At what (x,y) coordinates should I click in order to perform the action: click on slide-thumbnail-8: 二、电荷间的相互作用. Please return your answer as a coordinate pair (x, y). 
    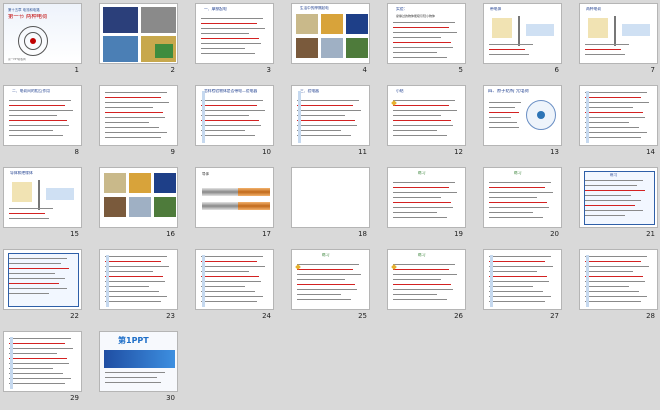
    Looking at the image, I should click on (42, 115).